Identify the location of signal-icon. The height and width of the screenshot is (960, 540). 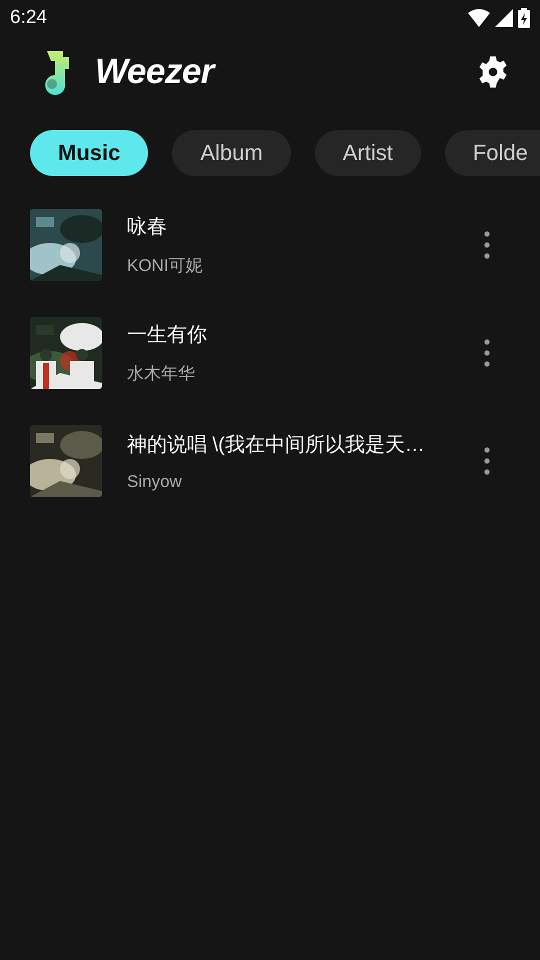
(504, 18).